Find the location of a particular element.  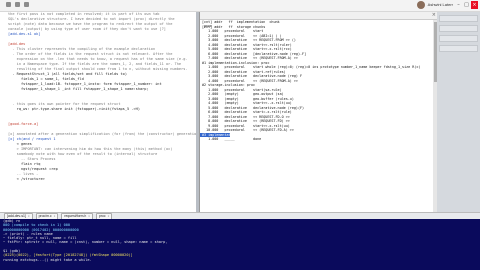

panel-line: 1.000 _____ done is located at coordinates (319, 139).